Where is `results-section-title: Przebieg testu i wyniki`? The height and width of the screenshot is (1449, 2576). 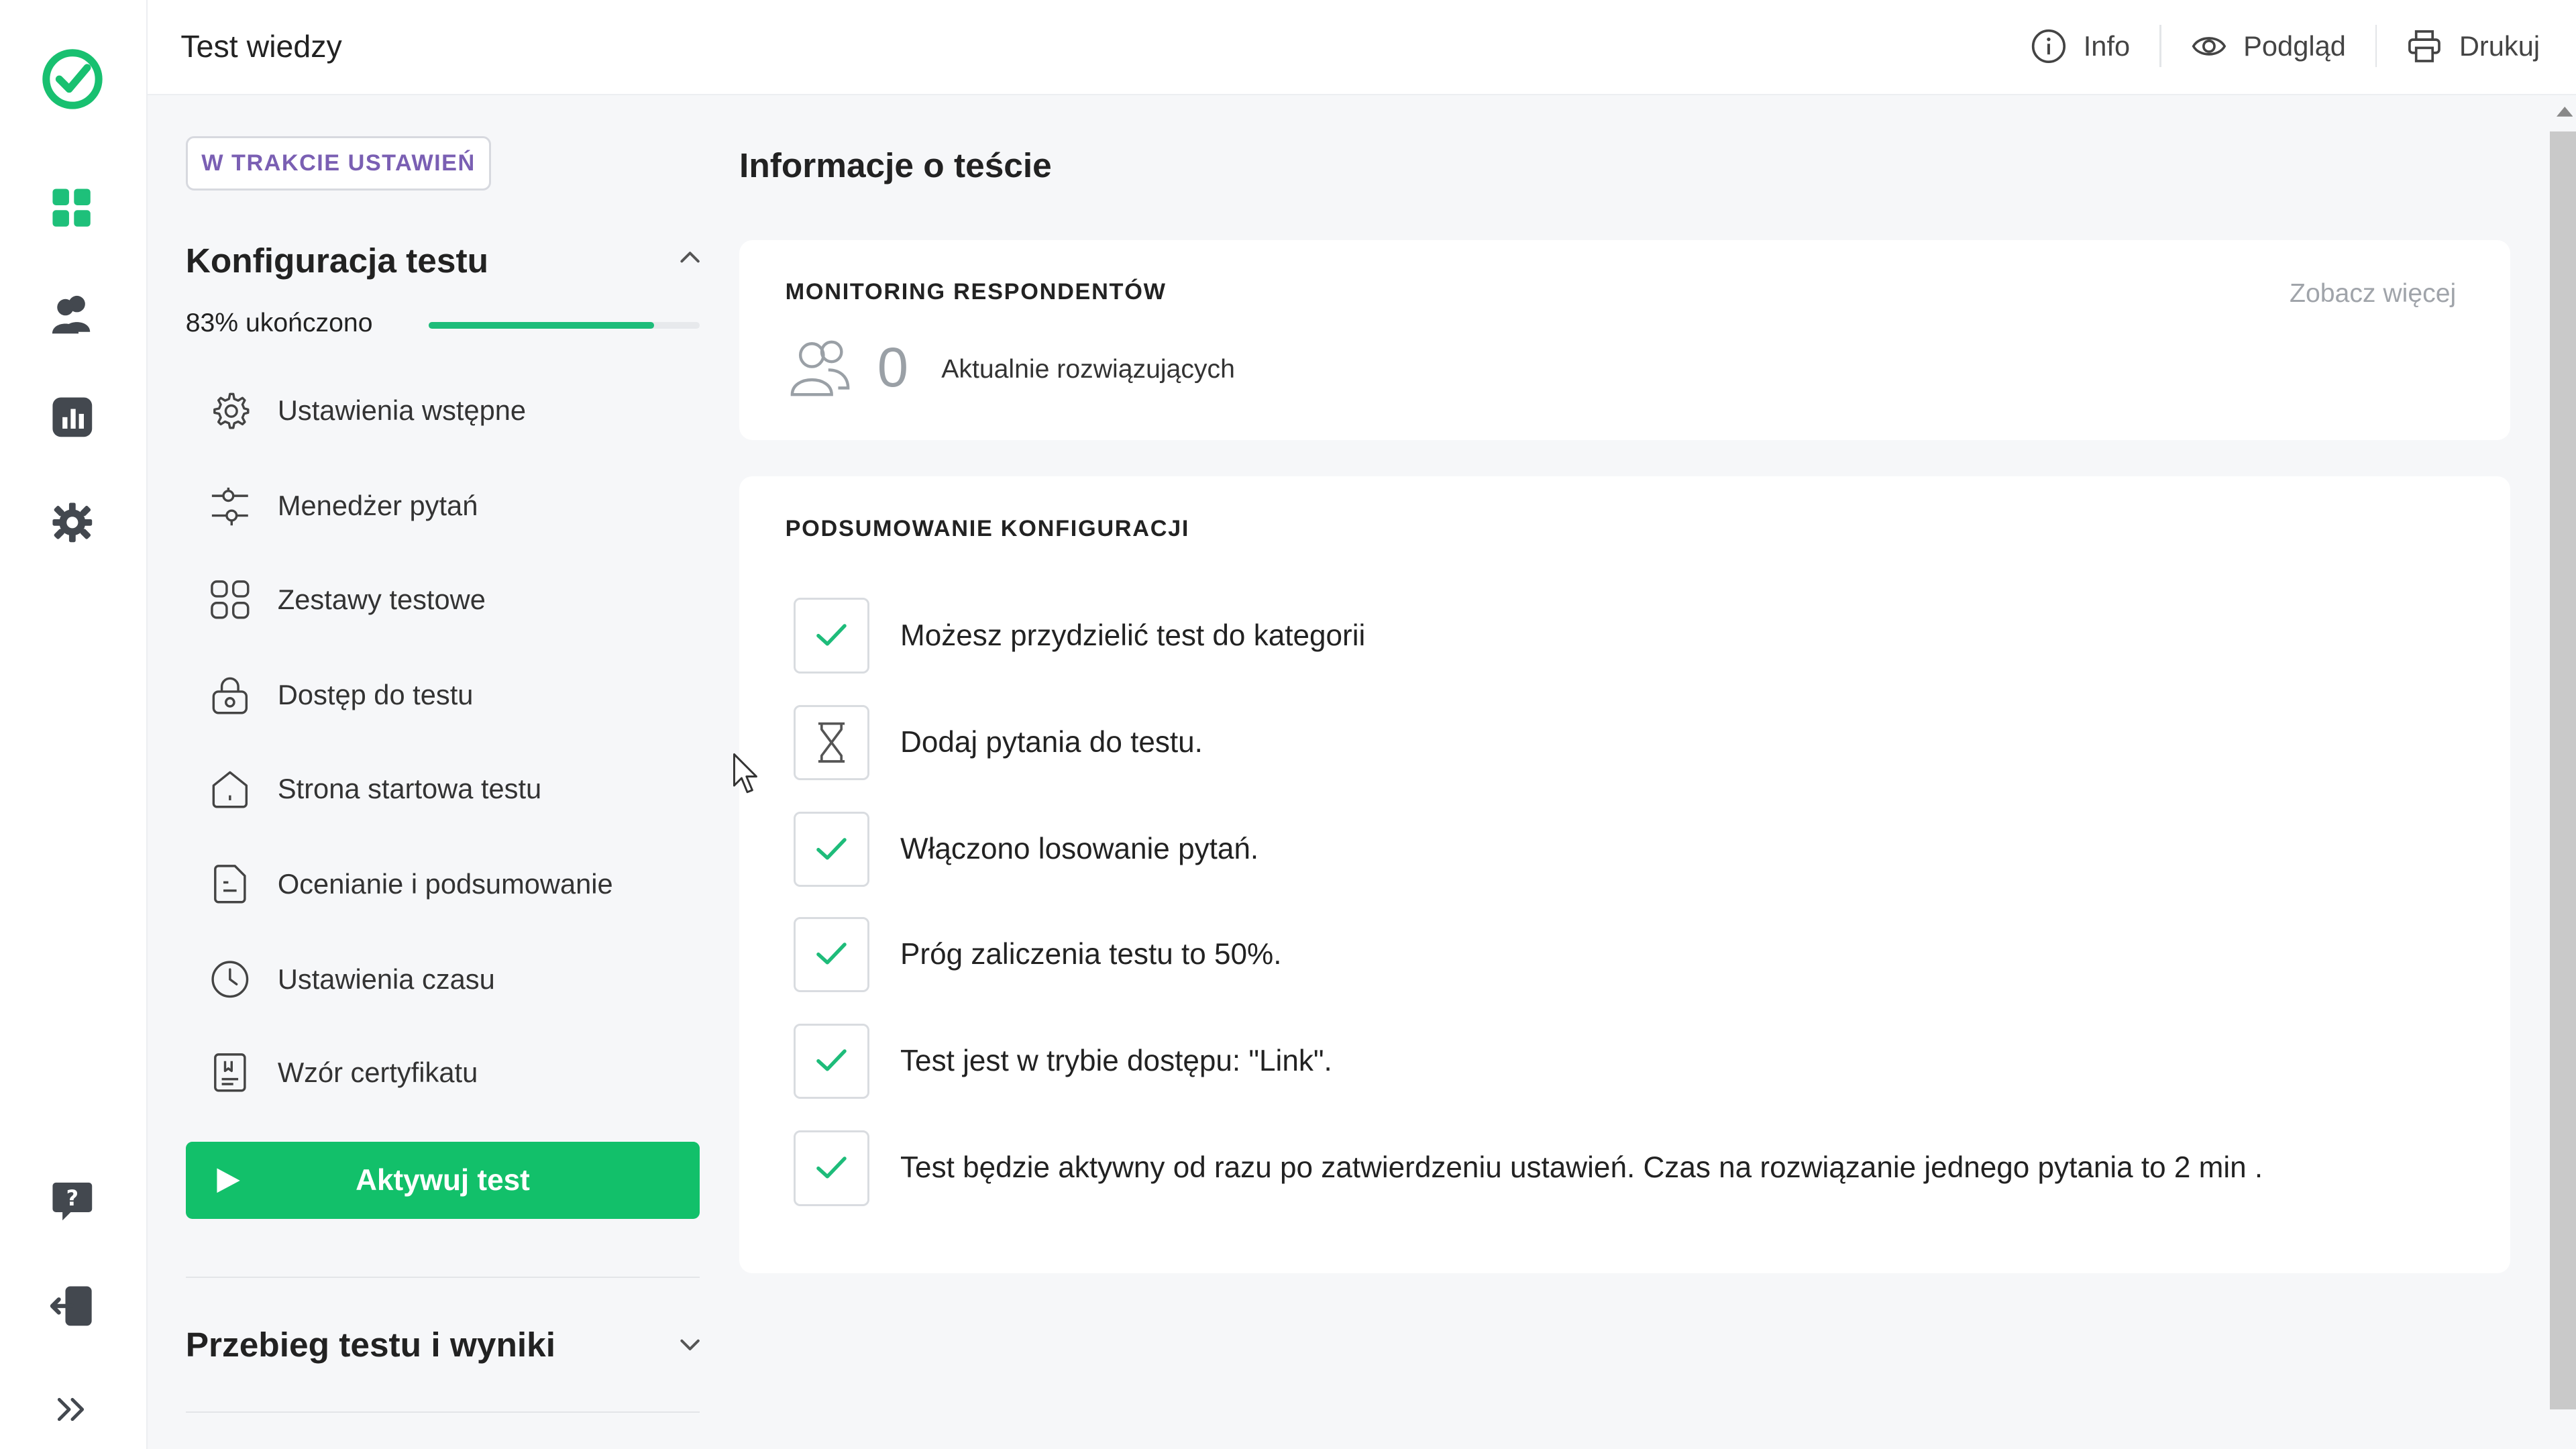
results-section-title: Przebieg testu i wyniki is located at coordinates (370, 1344).